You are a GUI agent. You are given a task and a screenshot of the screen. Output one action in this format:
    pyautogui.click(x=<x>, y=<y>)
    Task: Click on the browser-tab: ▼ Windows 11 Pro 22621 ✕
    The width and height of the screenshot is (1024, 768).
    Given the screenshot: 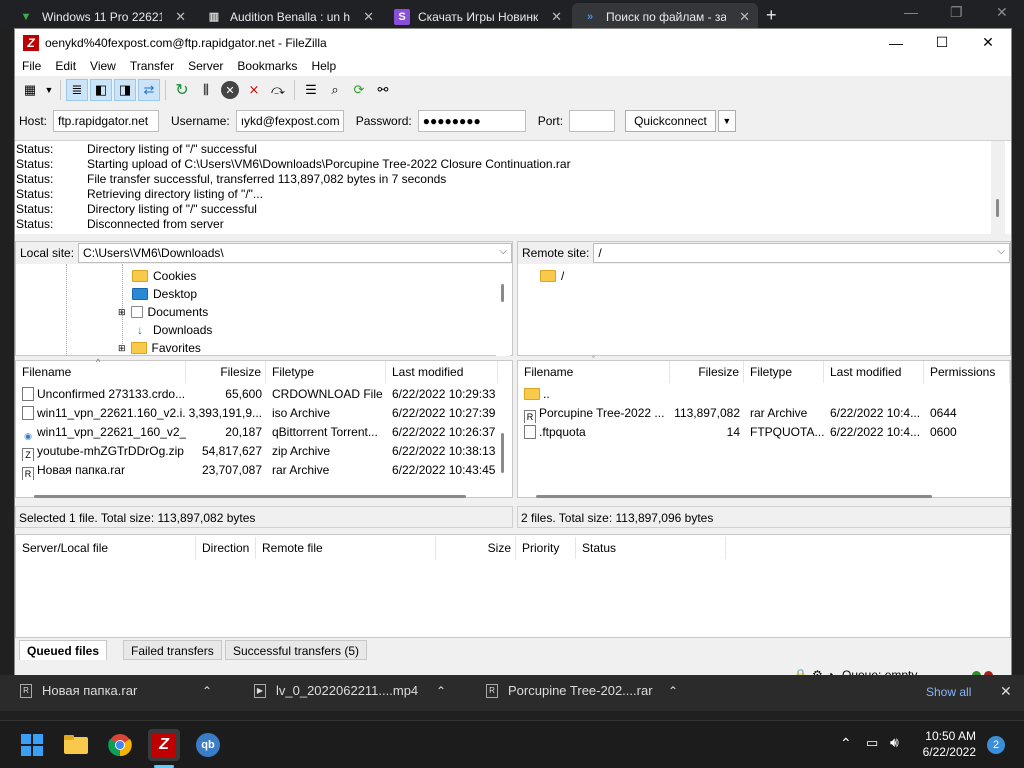 What is the action you would take?
    pyautogui.click(x=101, y=16)
    